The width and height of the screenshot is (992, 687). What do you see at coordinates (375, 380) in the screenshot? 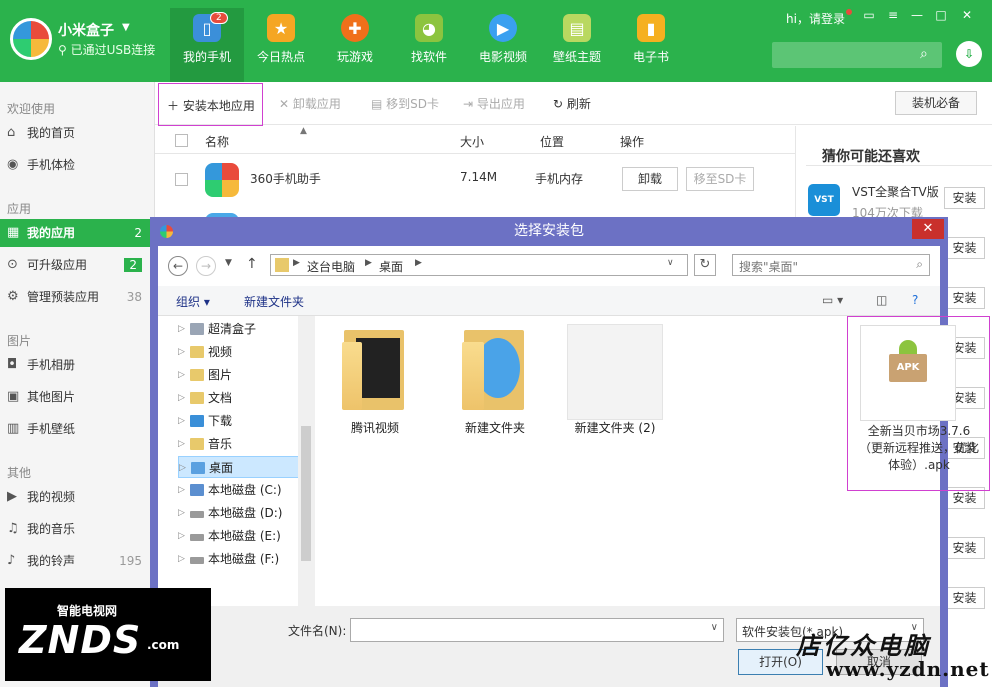
I see `file-item: 腾讯视频` at bounding box center [375, 380].